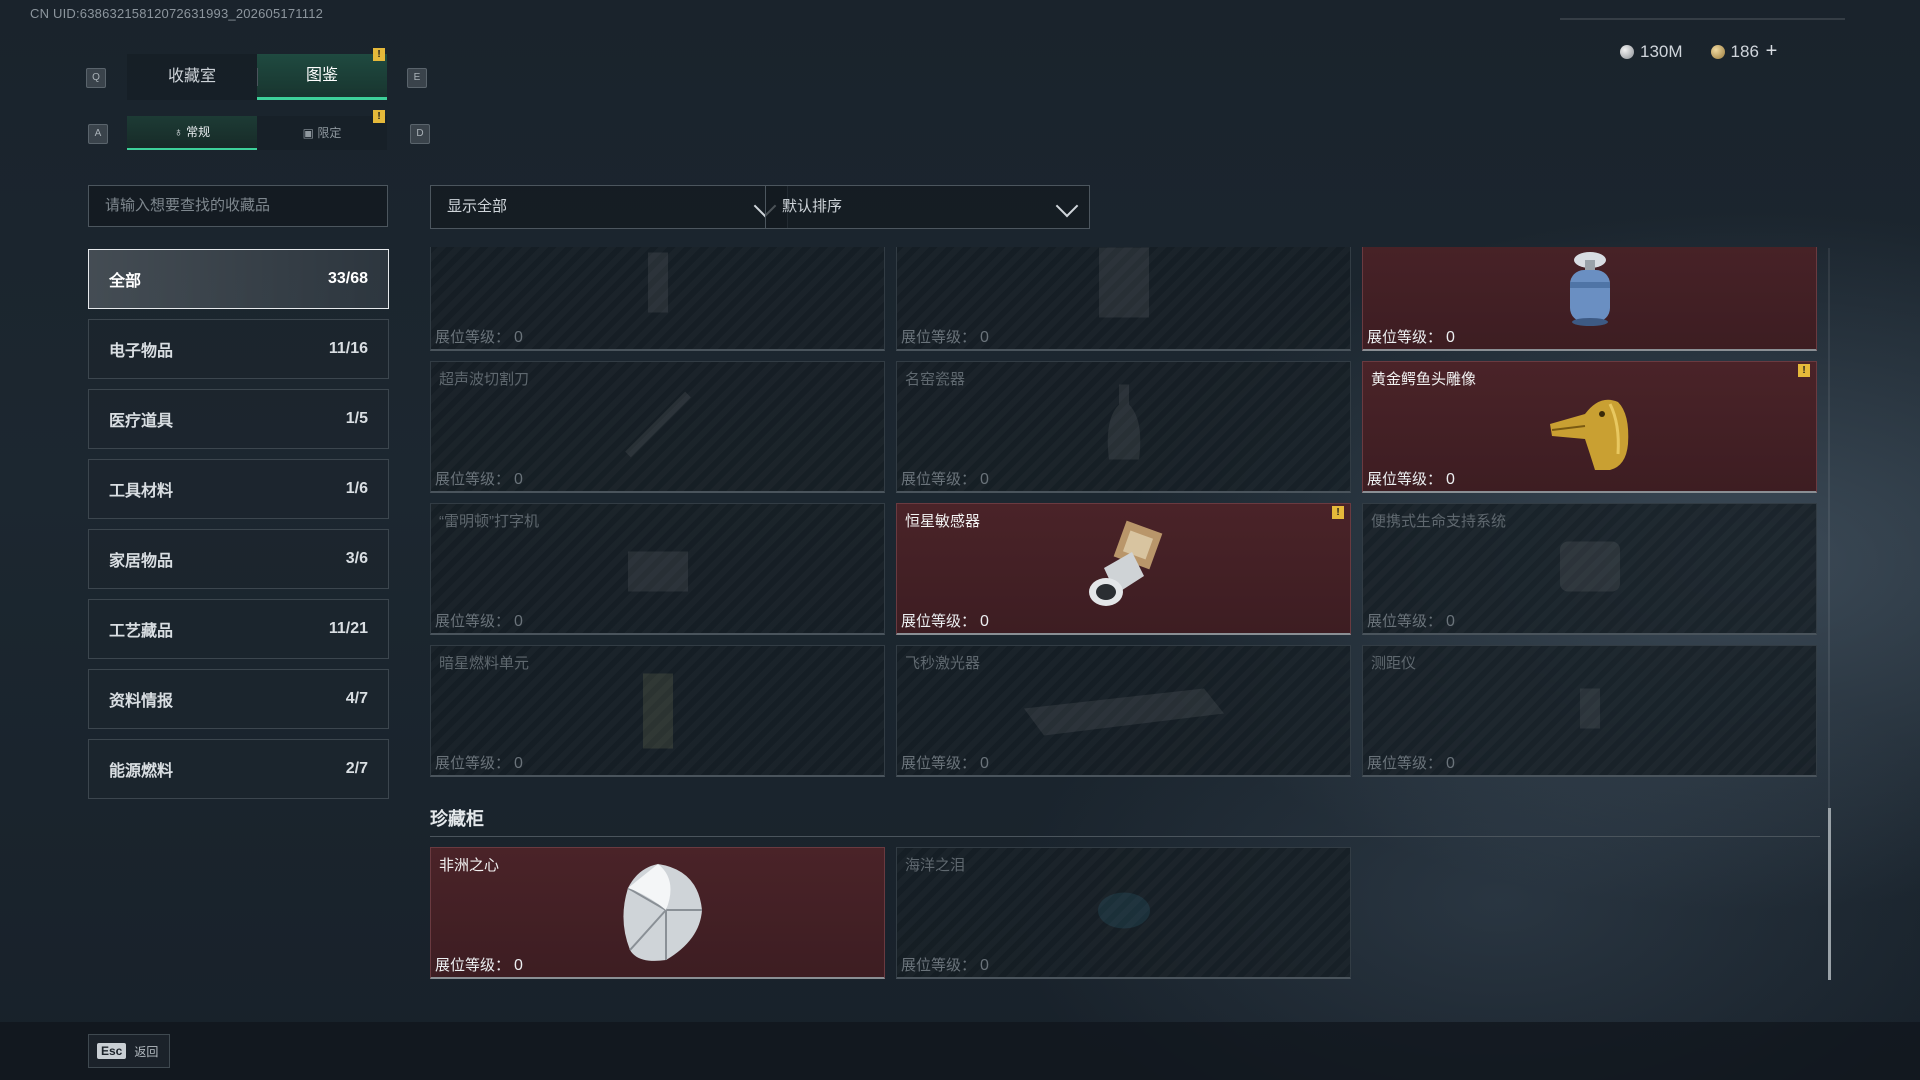 The width and height of the screenshot is (1920, 1080). What do you see at coordinates (238, 699) in the screenshot?
I see `category-intel: 资料情报 4/7` at bounding box center [238, 699].